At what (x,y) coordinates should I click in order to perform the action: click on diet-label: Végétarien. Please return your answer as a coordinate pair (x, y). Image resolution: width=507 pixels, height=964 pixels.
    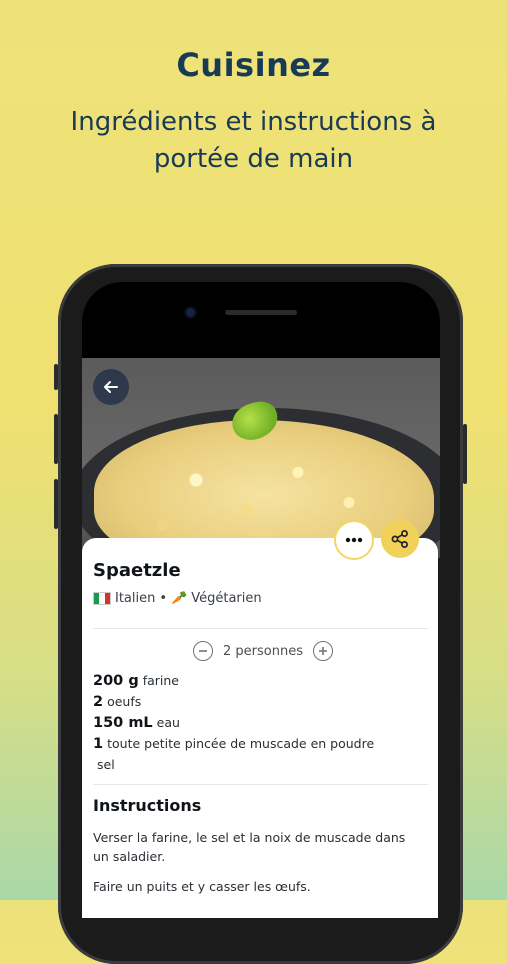
    Looking at the image, I should click on (226, 598).